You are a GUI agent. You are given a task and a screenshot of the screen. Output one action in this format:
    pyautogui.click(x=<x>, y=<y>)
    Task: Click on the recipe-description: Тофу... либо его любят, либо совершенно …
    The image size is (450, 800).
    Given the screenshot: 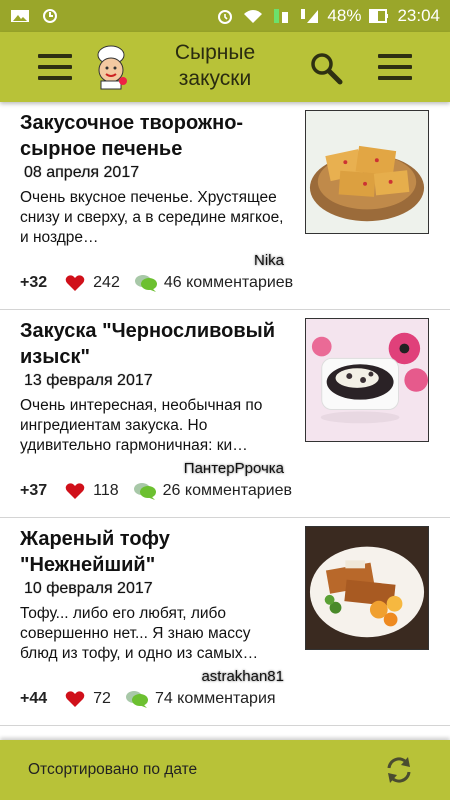 What is the action you would take?
    pyautogui.click(x=139, y=633)
    